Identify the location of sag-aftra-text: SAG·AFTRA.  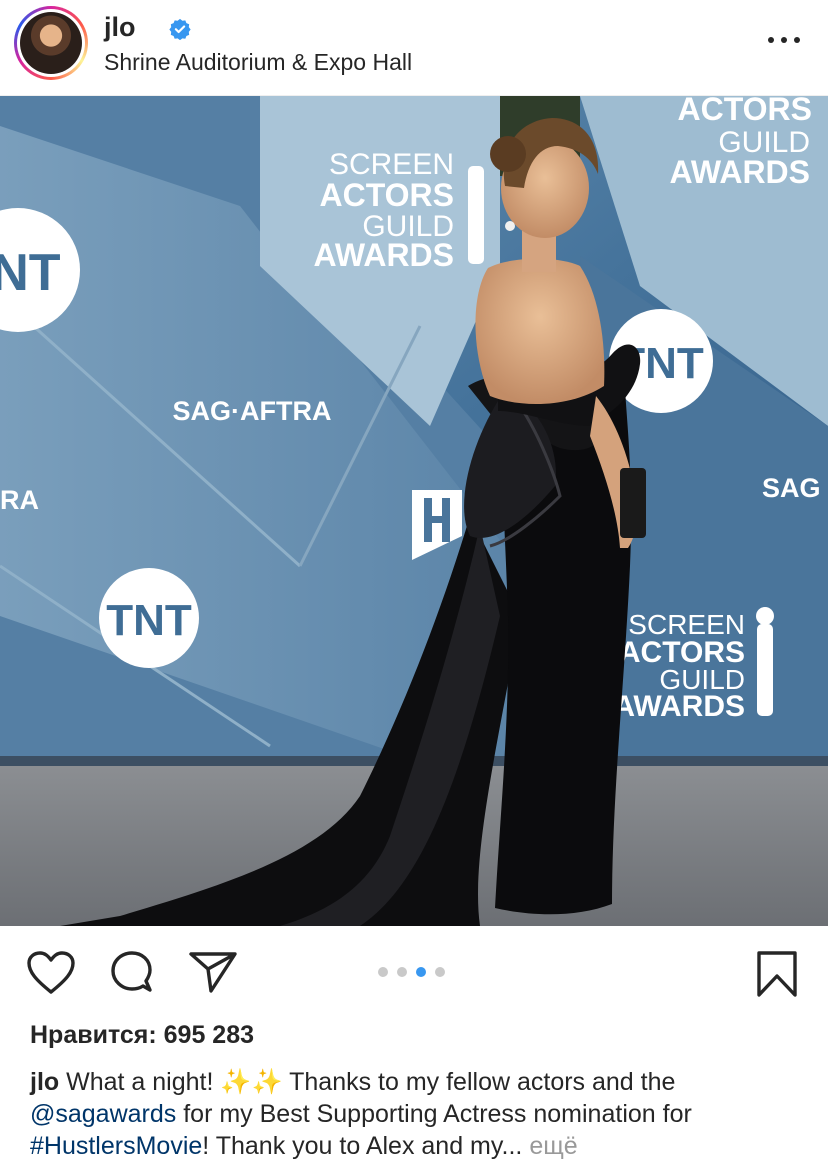
(252, 411).